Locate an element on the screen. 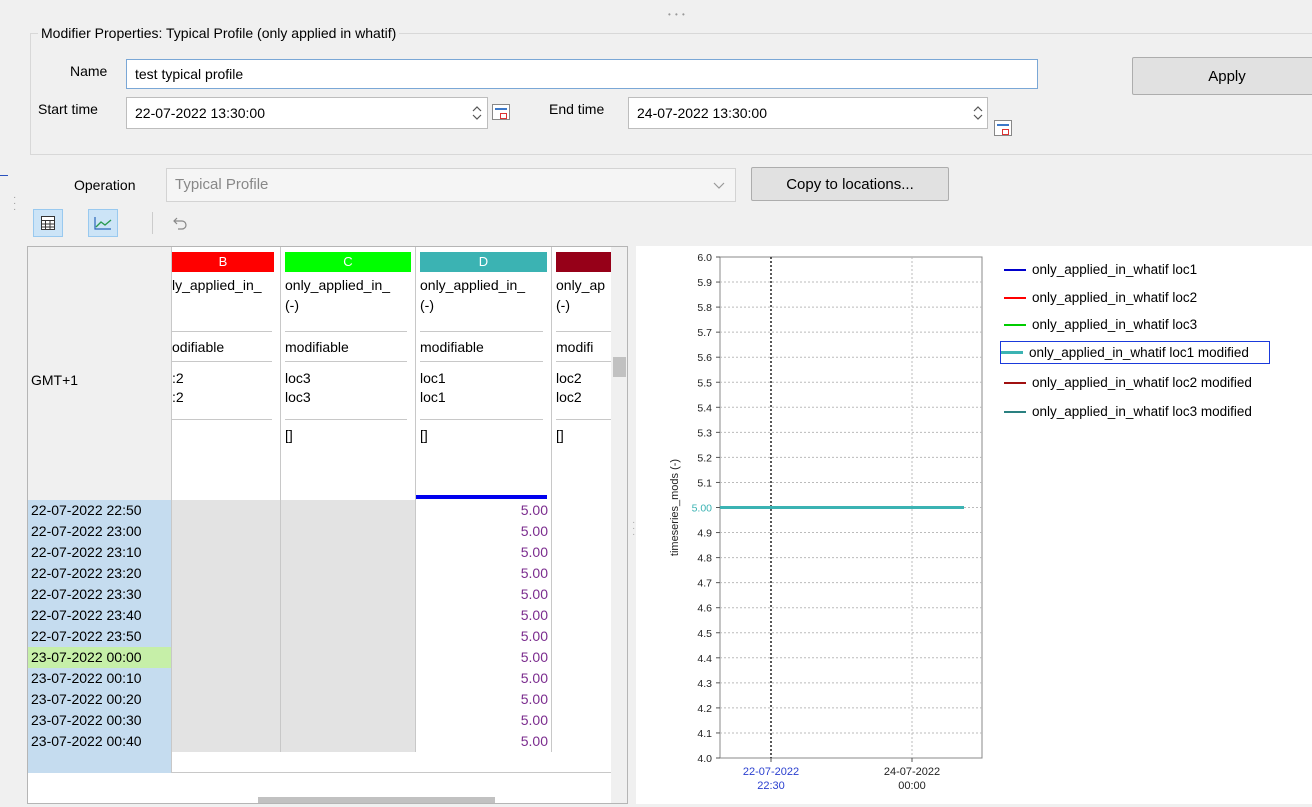 The image size is (1312, 807). name-input: test typical profile is located at coordinates (582, 74).